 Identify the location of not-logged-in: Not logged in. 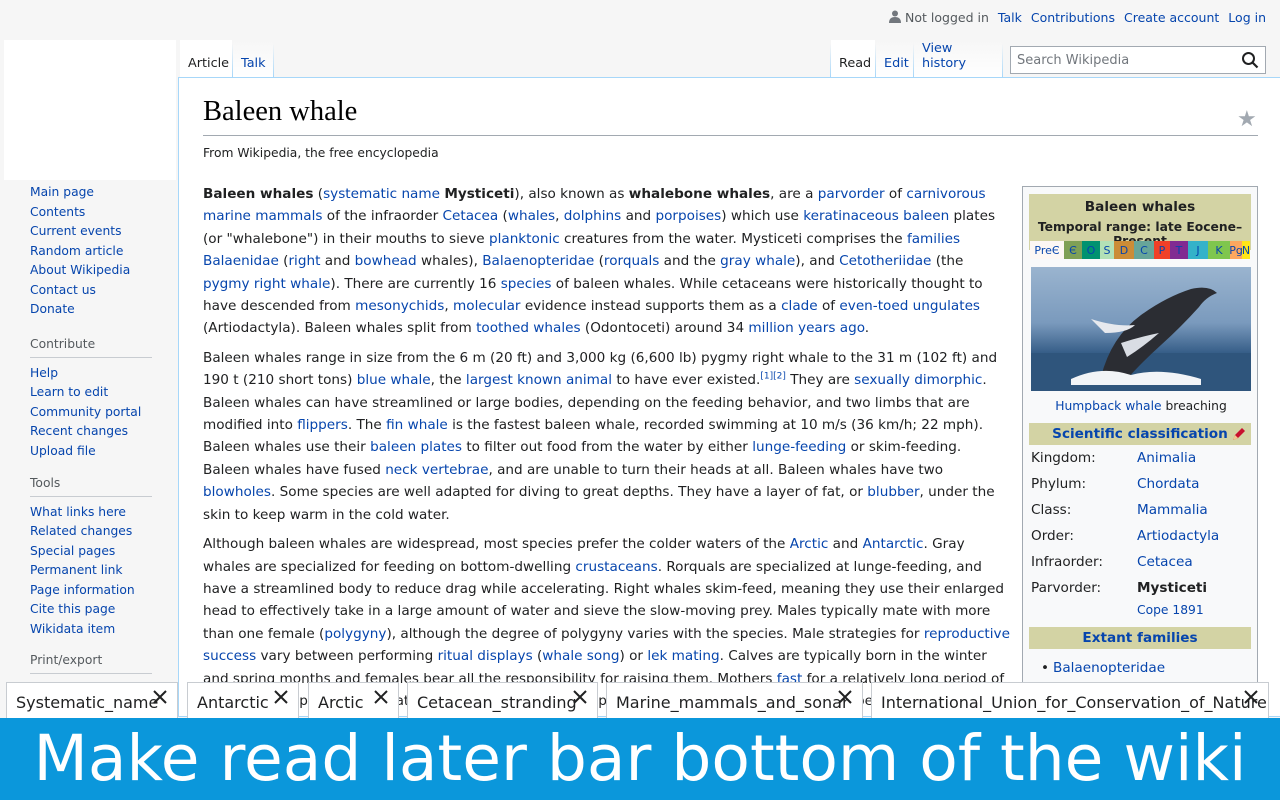
(939, 17).